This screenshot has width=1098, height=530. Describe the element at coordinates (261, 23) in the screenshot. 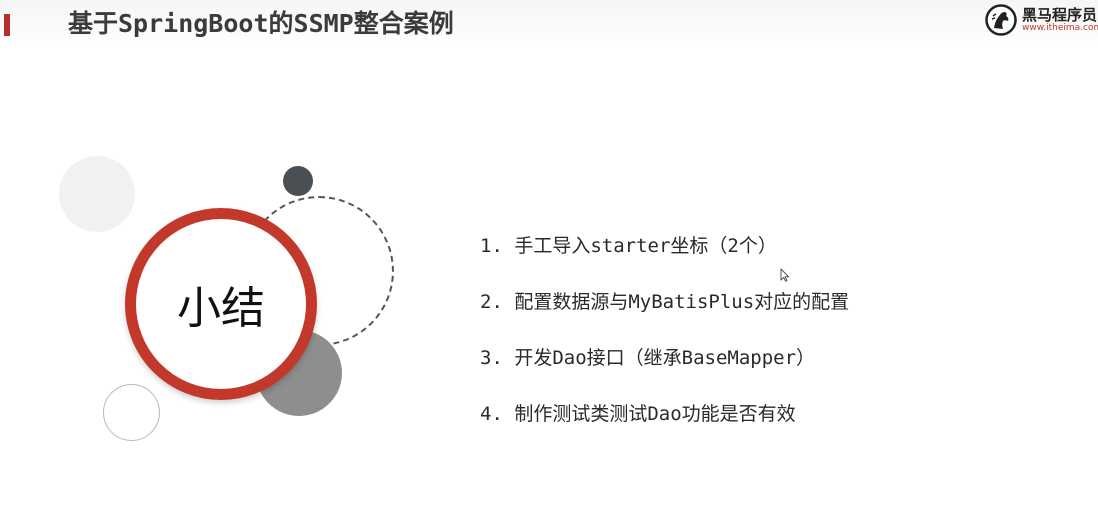

I see `slide-title: 基于SpringBoot的SSMP整合案例` at that location.